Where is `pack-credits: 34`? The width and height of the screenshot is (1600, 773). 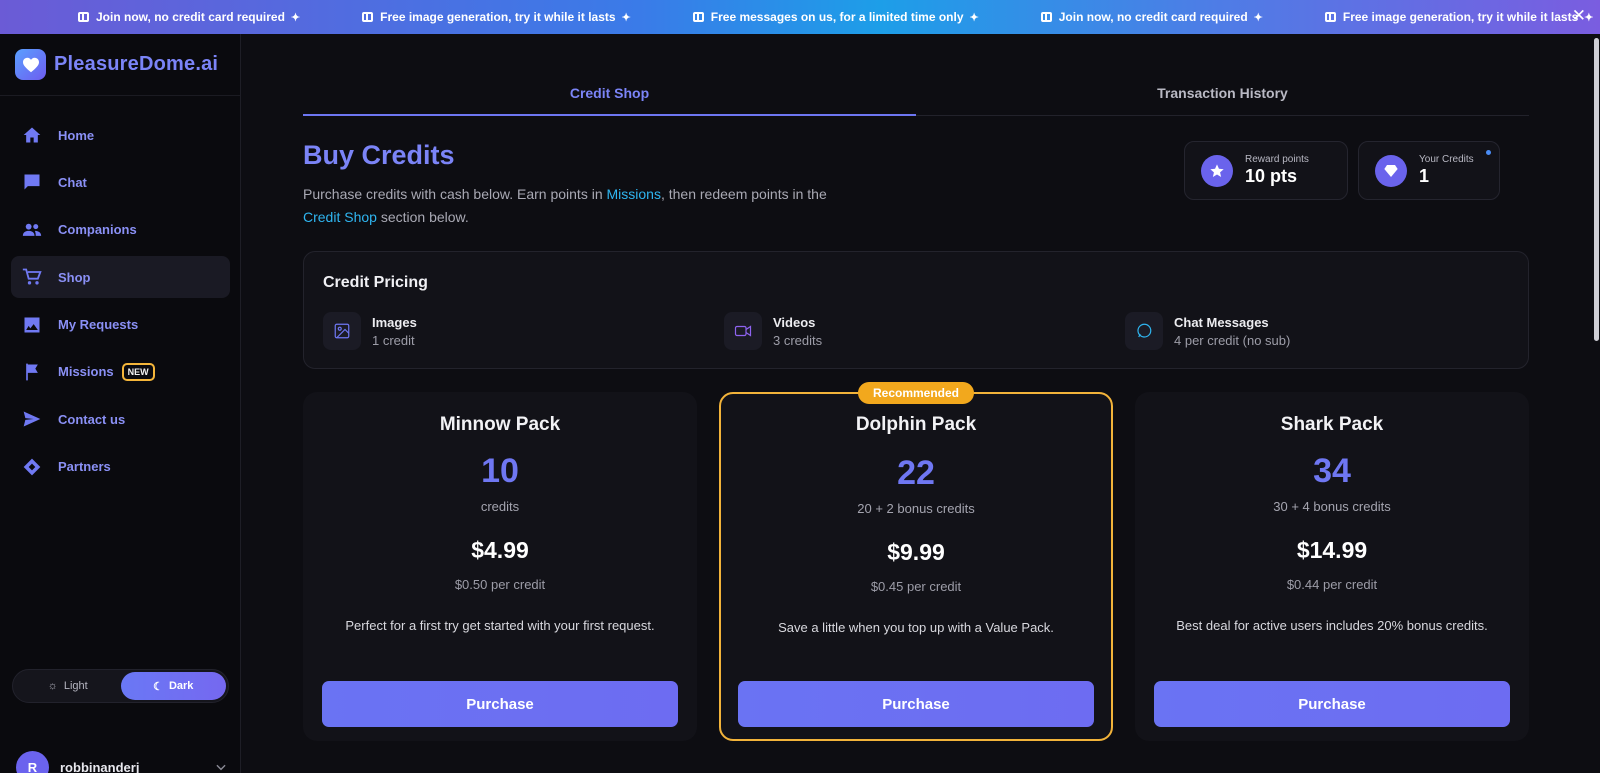
pack-credits: 34 is located at coordinates (1332, 471).